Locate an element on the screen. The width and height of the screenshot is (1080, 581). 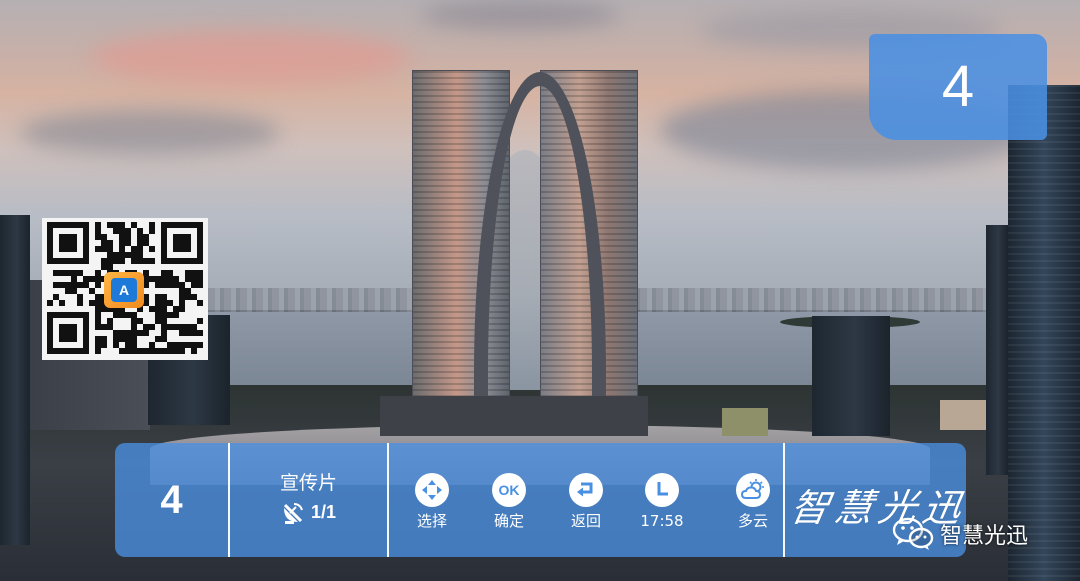
current-time: 17:58 is located at coordinates (662, 521).